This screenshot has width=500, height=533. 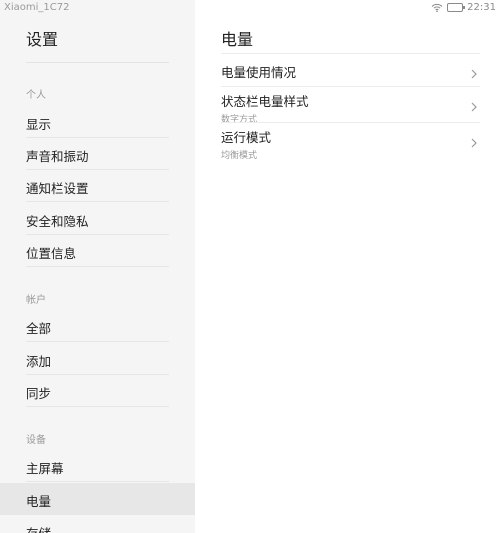 What do you see at coordinates (97, 499) in the screenshot?
I see `sidebar-item-battery: 电量` at bounding box center [97, 499].